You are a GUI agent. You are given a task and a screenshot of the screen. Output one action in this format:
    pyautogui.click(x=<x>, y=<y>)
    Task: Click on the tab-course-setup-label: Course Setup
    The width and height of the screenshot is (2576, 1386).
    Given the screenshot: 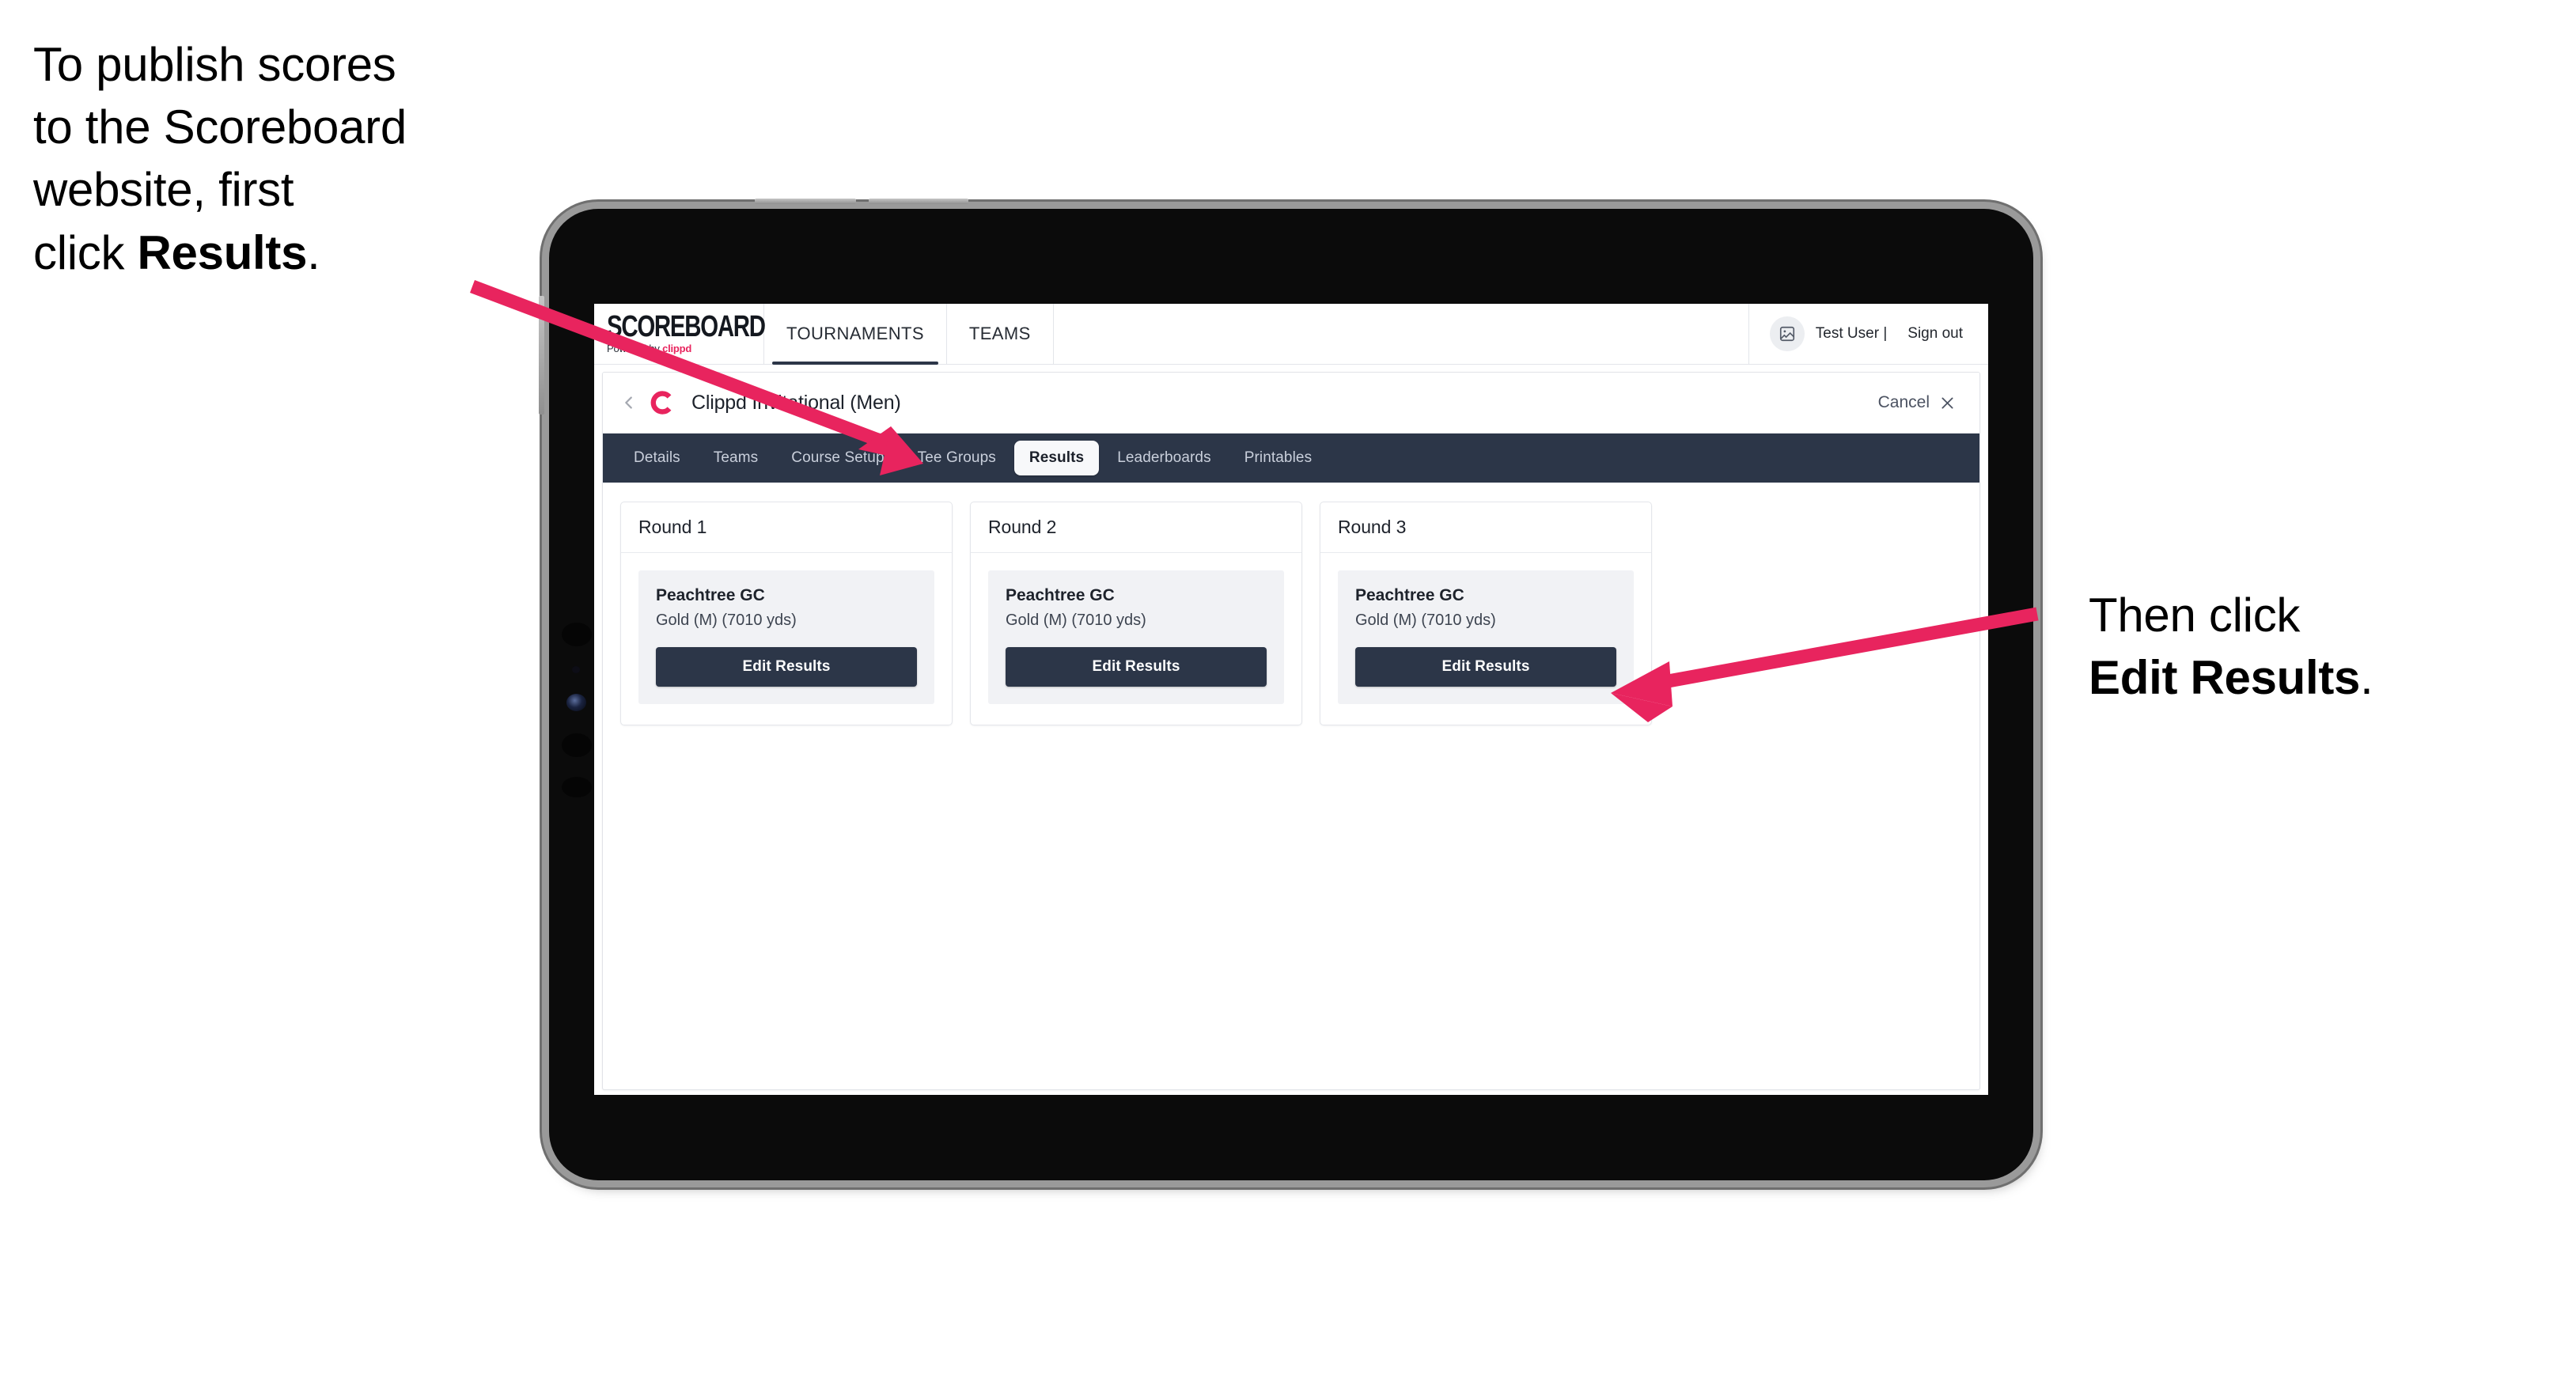 What is the action you would take?
    pyautogui.click(x=838, y=458)
    